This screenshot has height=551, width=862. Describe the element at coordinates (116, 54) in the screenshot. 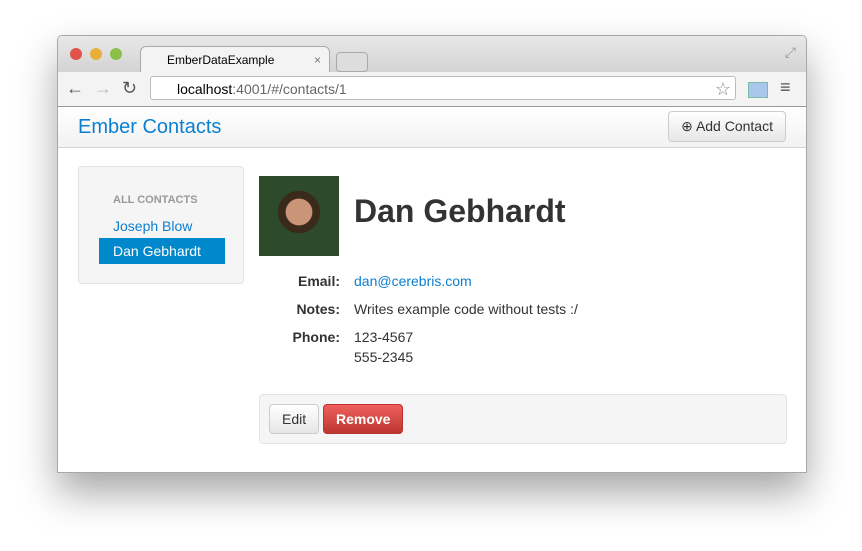

I see `zoom-window-button` at that location.